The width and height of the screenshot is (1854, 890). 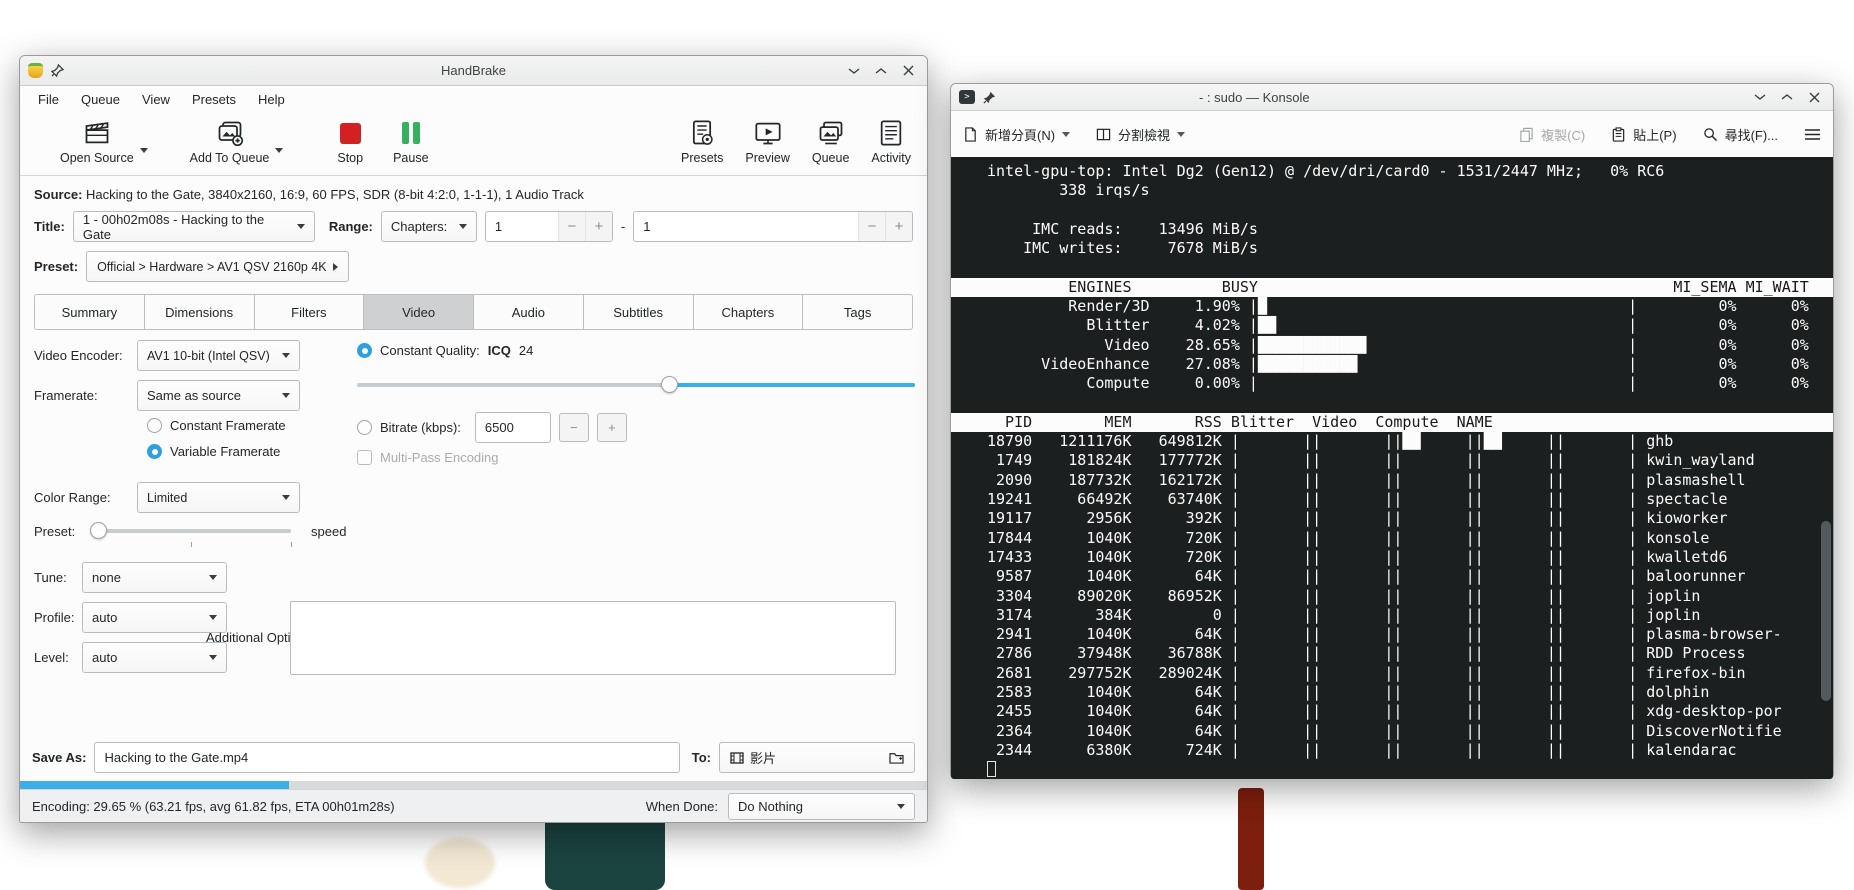 I want to click on hamburger-menu-button, so click(x=1812, y=134).